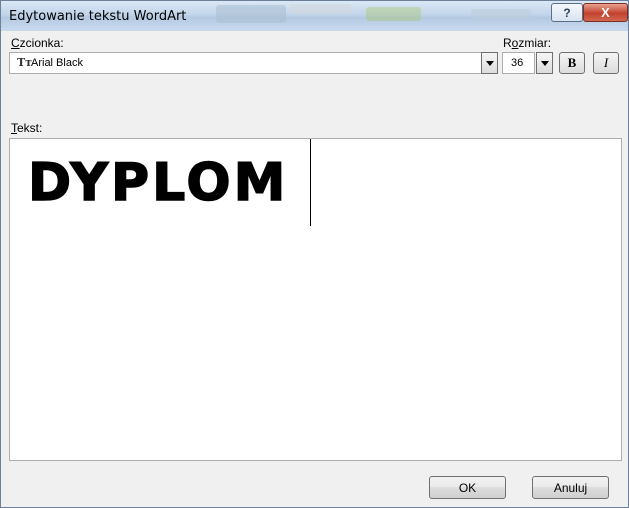 This screenshot has height=508, width=629. I want to click on size-label: Rozmiar:, so click(527, 43).